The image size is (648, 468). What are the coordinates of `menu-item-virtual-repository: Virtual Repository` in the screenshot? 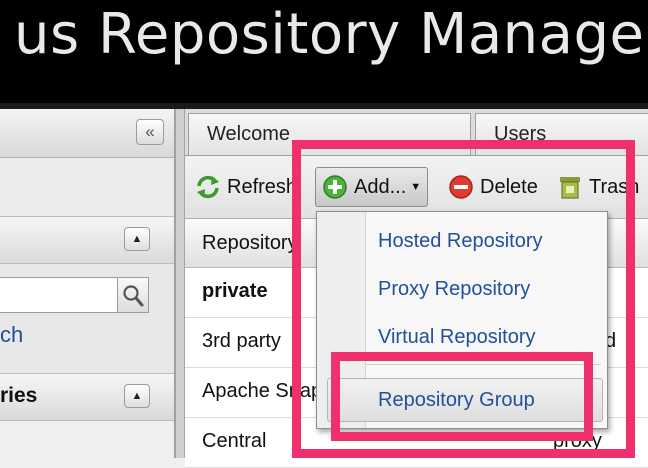 It's located at (456, 337).